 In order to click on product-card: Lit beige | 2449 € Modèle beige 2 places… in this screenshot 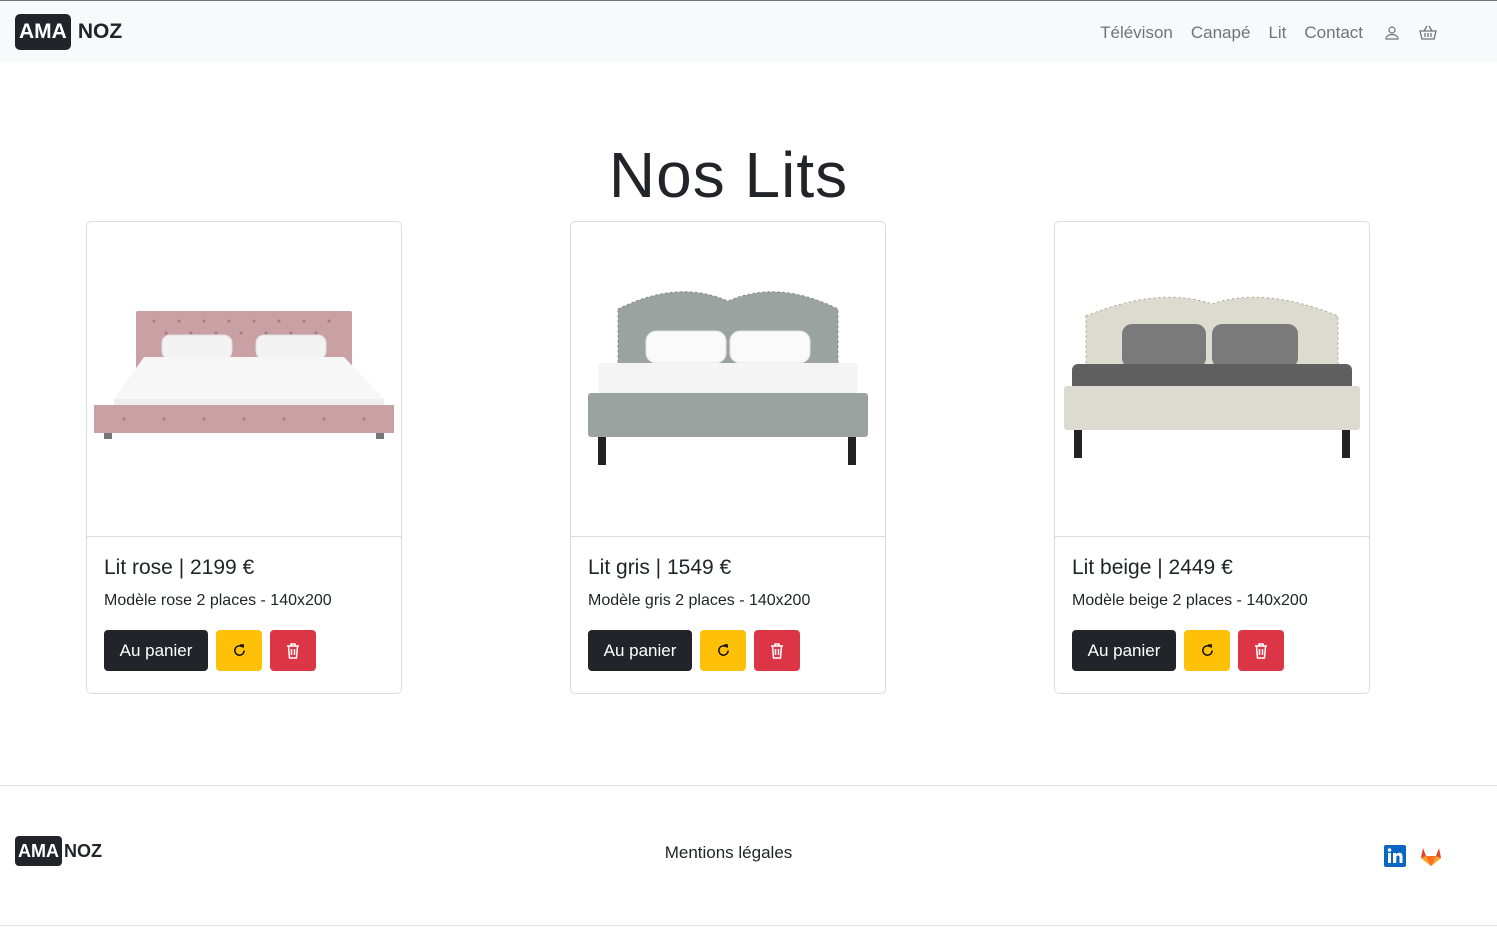, I will do `click(1212, 457)`.